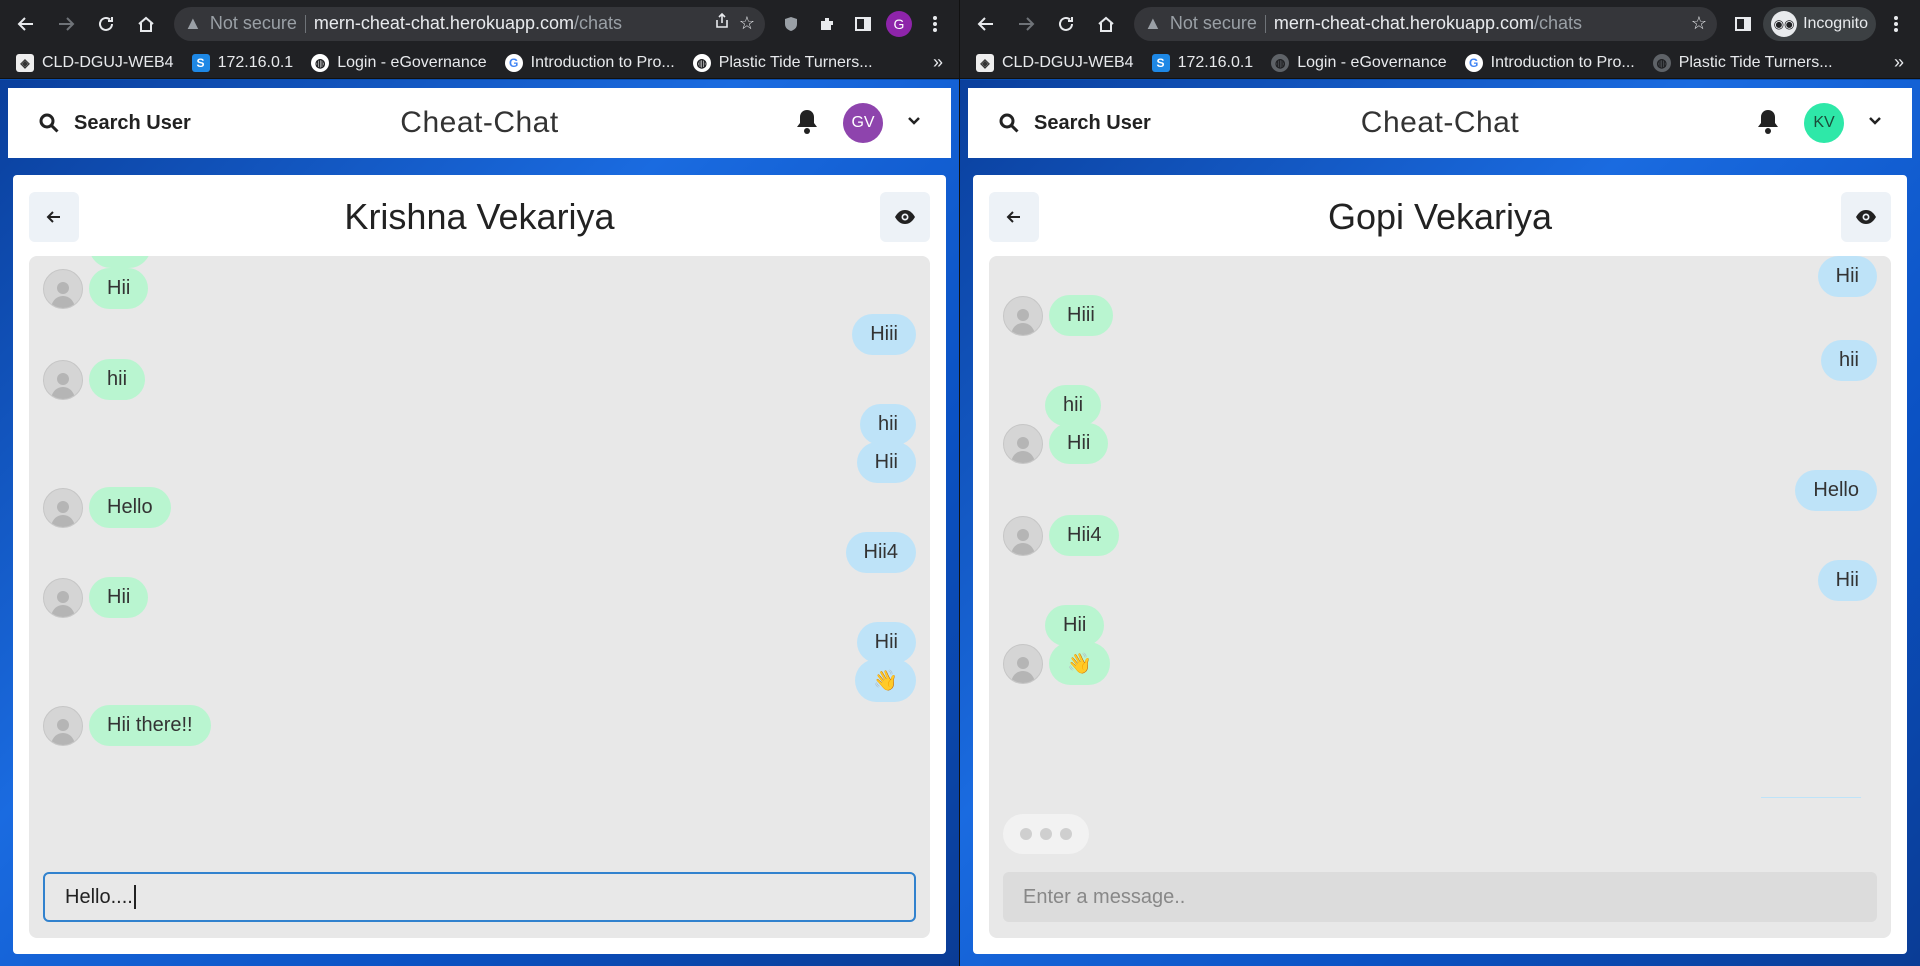 The image size is (1920, 966). I want to click on eye-icon, so click(1866, 217).